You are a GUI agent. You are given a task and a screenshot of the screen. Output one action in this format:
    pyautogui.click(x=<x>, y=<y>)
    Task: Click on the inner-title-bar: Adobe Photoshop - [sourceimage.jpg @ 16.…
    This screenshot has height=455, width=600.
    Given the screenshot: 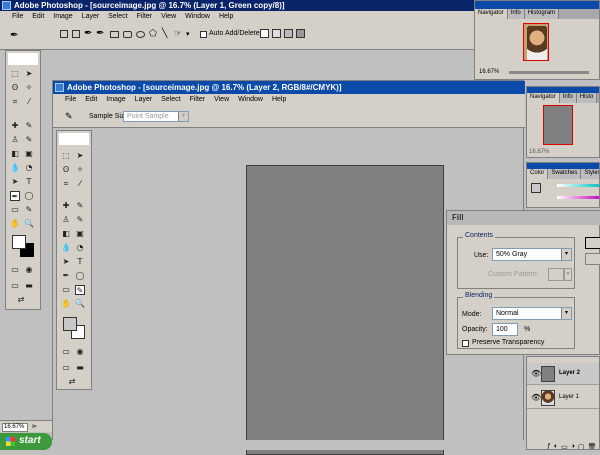 What is the action you would take?
    pyautogui.click(x=289, y=87)
    